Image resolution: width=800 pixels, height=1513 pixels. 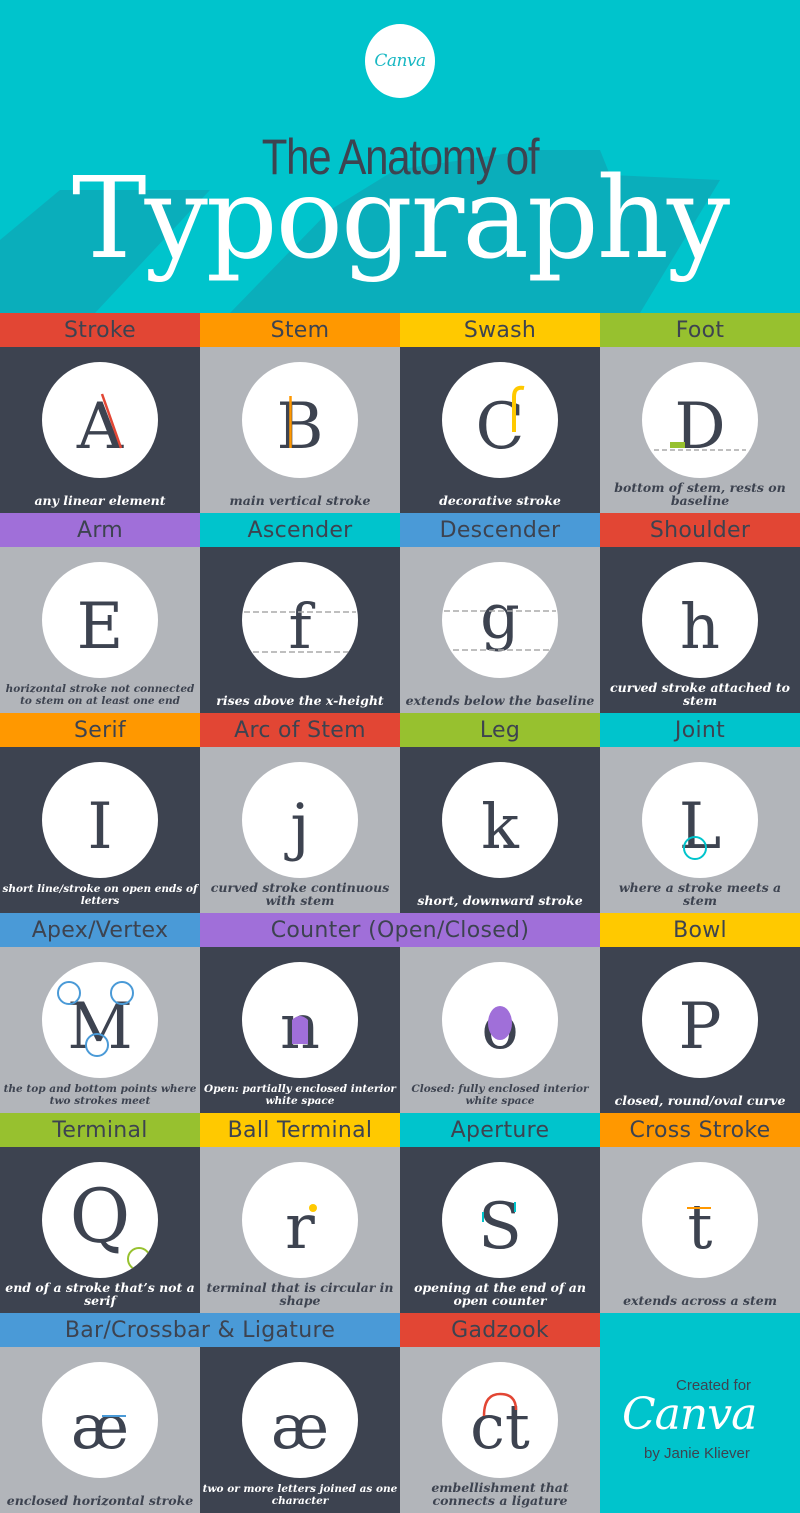 What do you see at coordinates (400, 930) in the screenshot?
I see `term-header: Counter (Open/Closed)` at bounding box center [400, 930].